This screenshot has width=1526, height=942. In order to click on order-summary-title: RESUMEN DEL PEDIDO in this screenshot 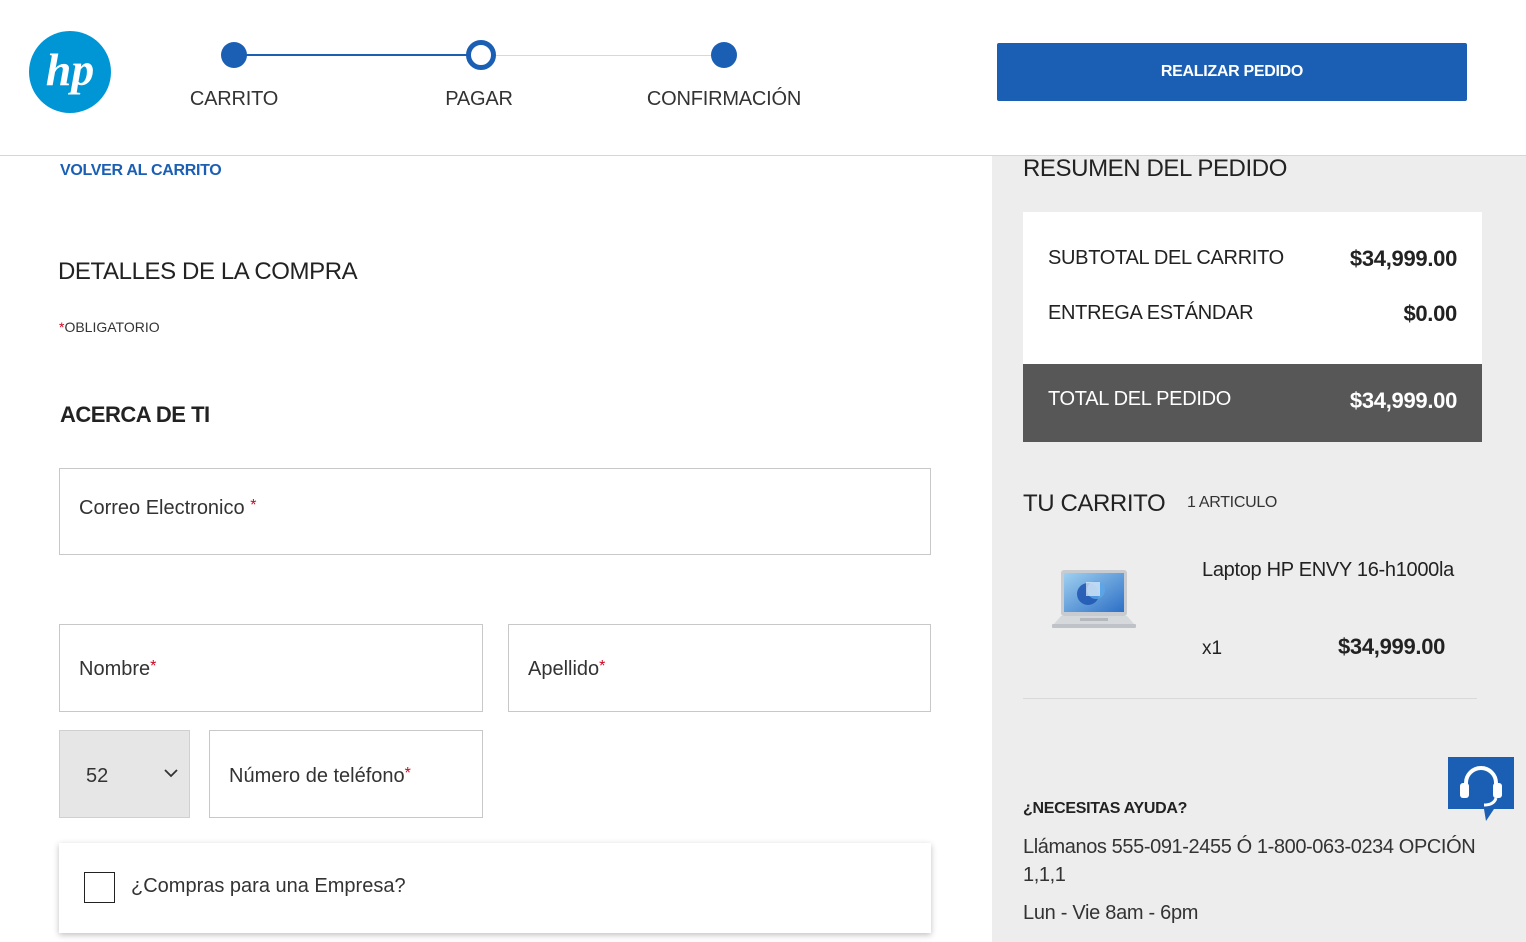, I will do `click(1155, 168)`.